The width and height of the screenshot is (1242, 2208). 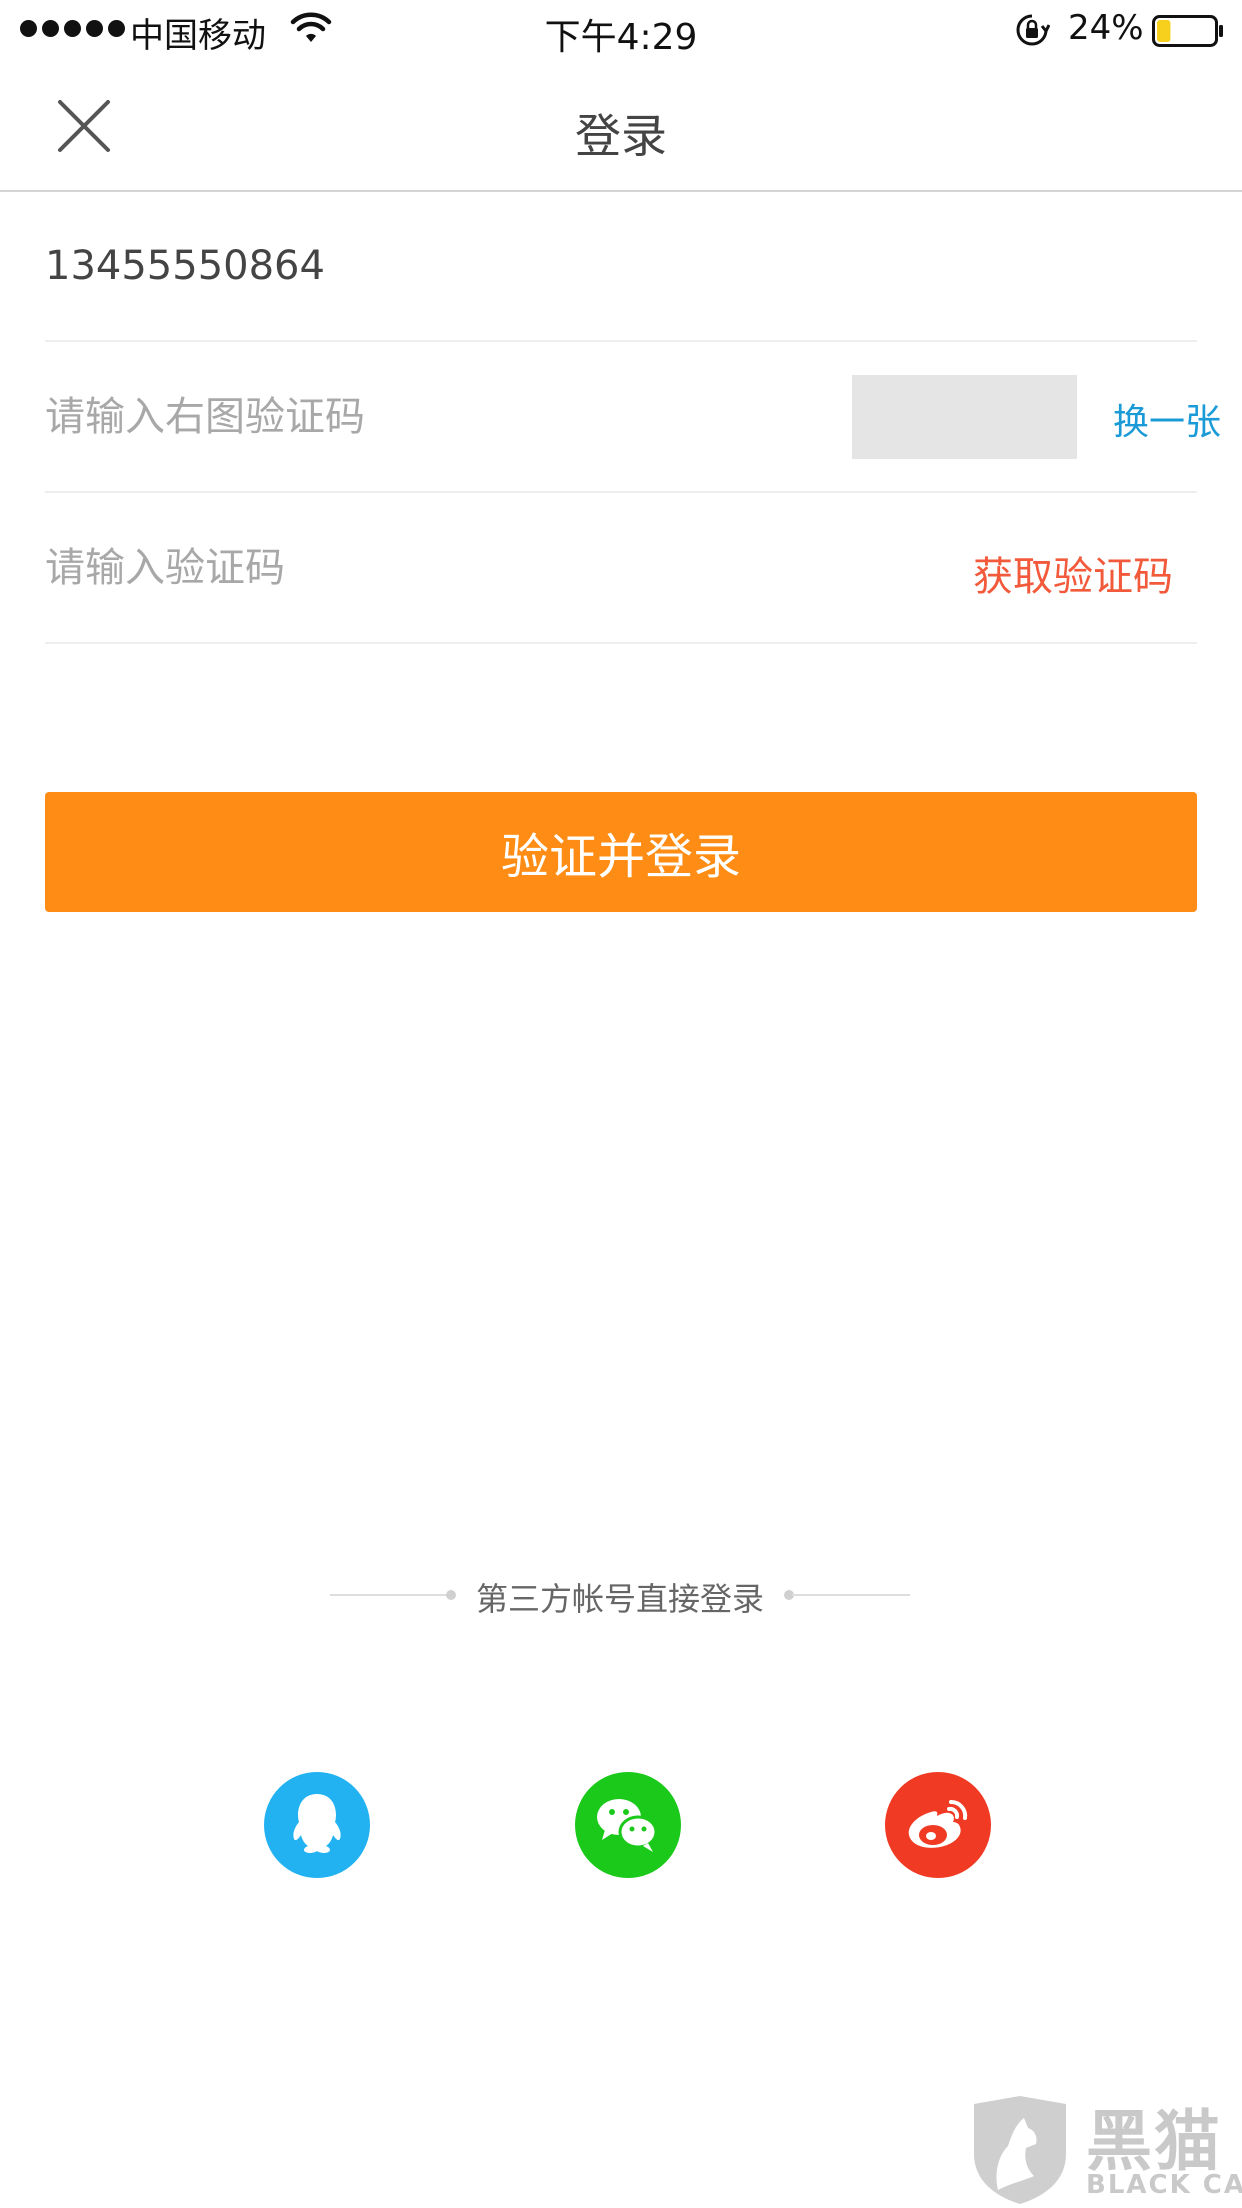 What do you see at coordinates (621, 852) in the screenshot?
I see `verify-login-button: 验证并登录` at bounding box center [621, 852].